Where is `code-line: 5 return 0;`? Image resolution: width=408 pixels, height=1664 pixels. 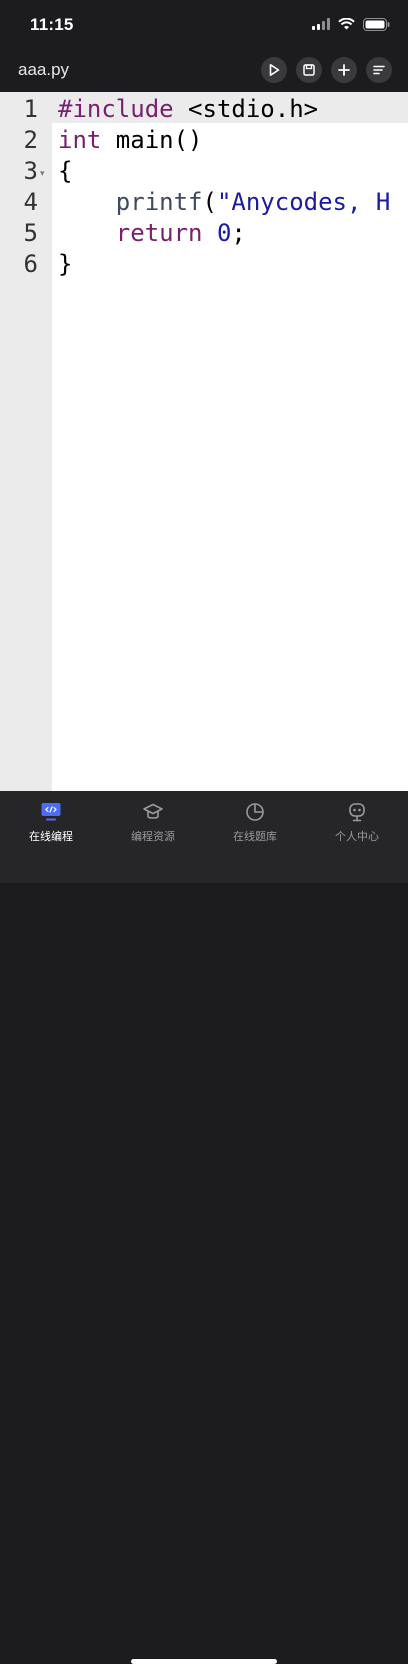 code-line: 5 return 0; is located at coordinates (204, 231).